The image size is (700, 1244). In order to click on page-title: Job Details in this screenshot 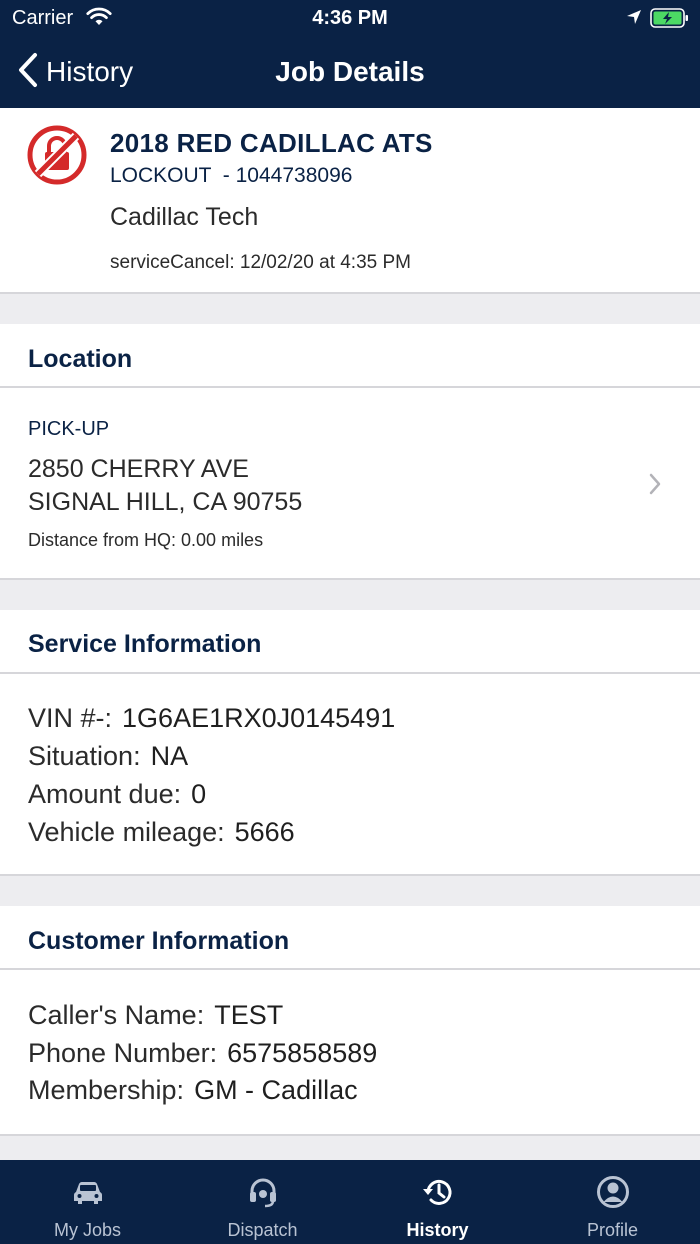, I will do `click(350, 71)`.